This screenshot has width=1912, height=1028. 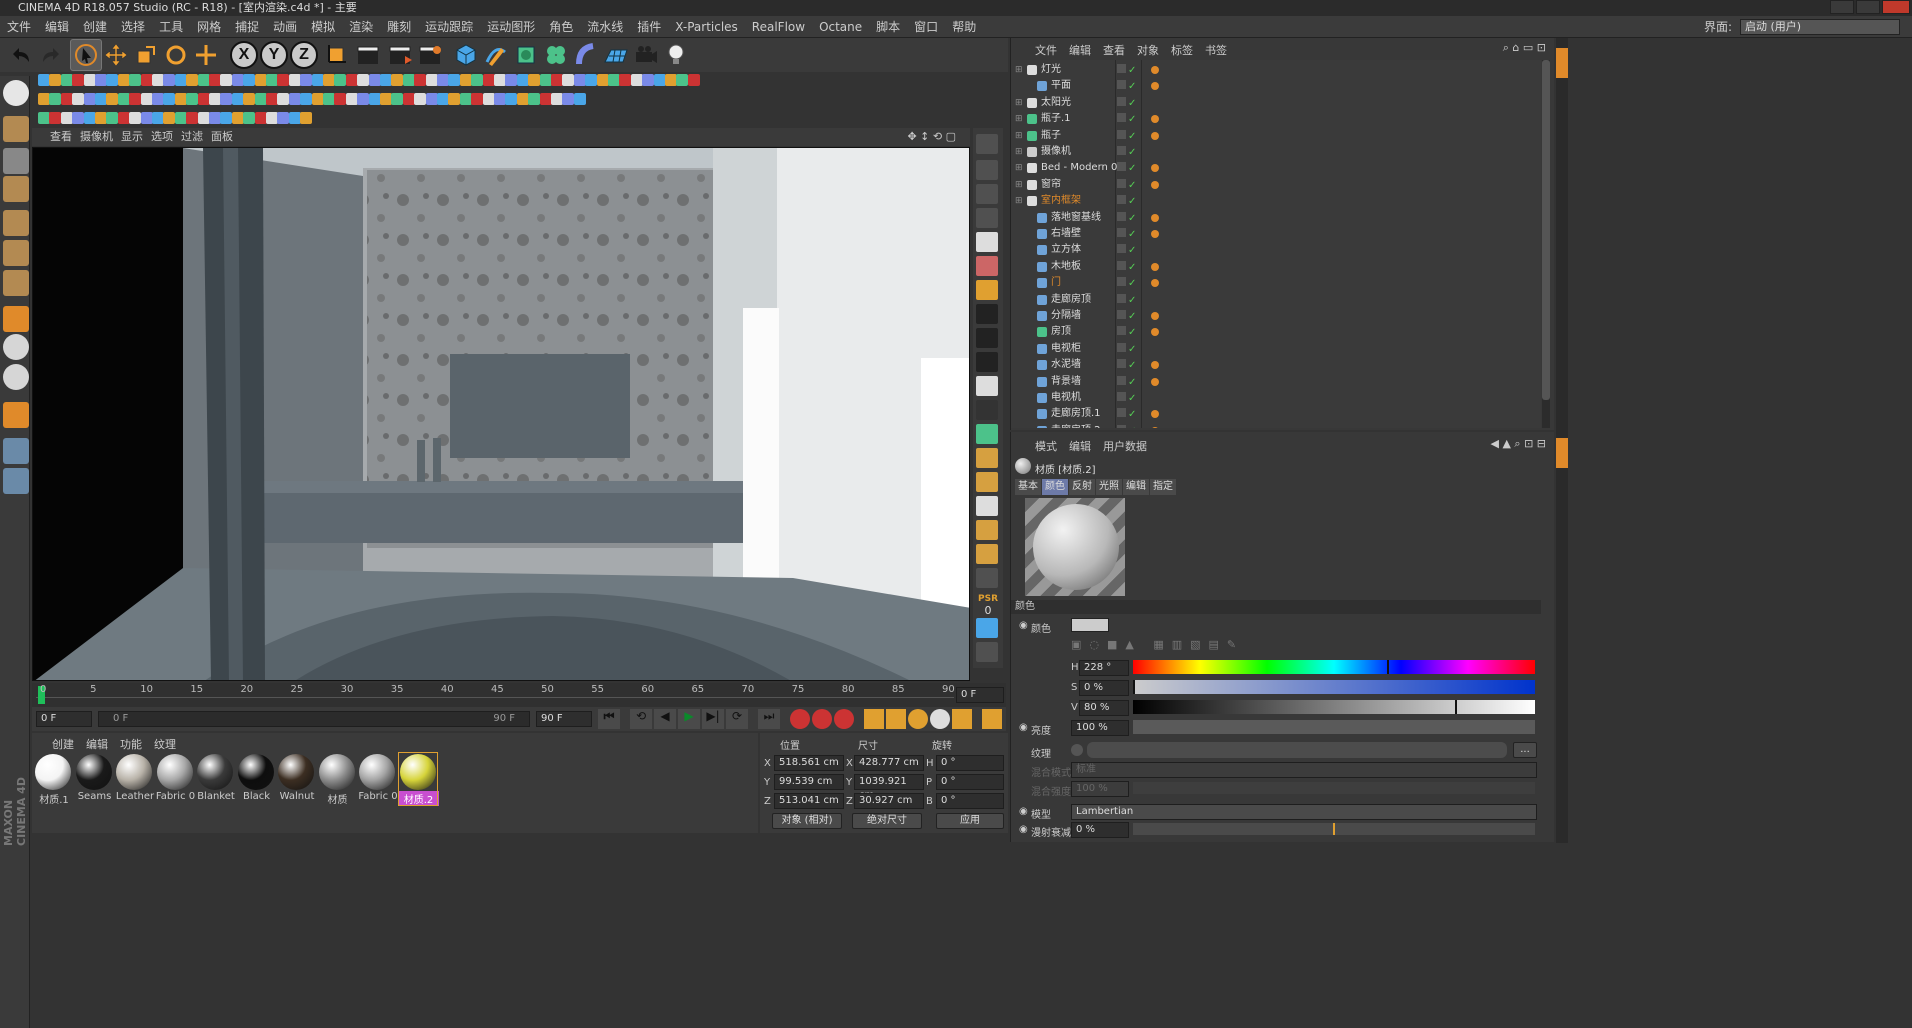 I want to click on material-swatch: Fabric 0, so click(x=175, y=779).